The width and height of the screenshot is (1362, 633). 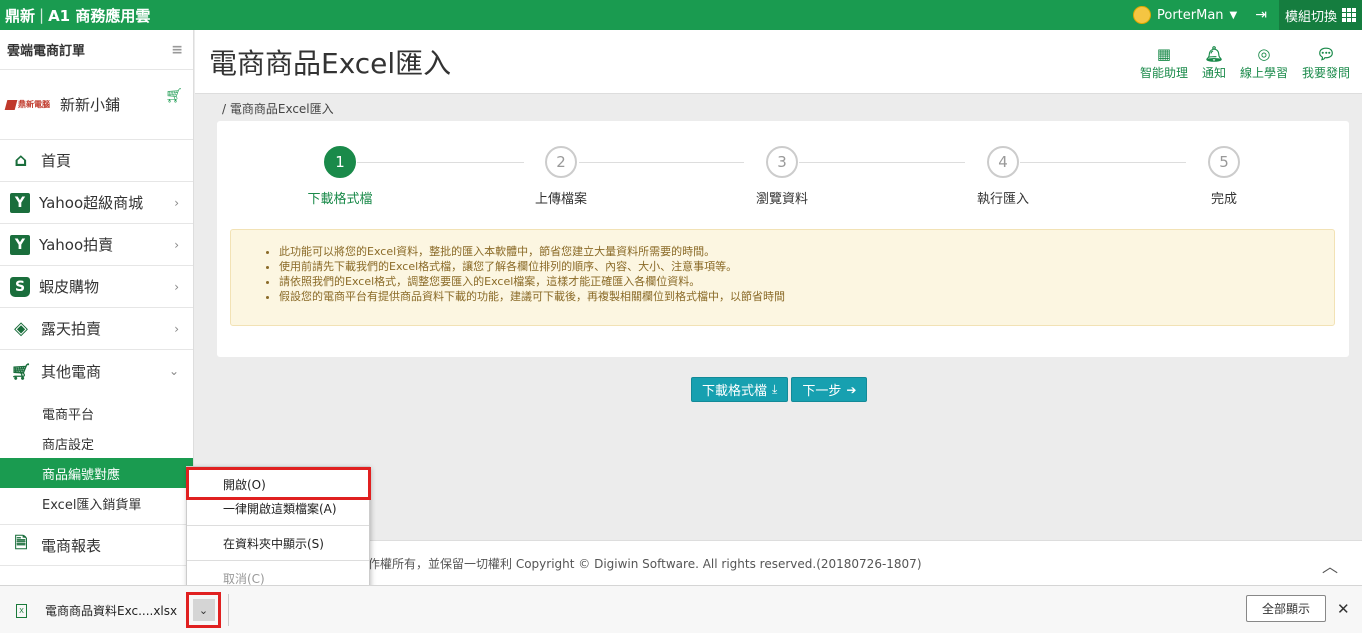 What do you see at coordinates (278, 109) in the screenshot?
I see `breadcrumb: / 電商商品Excel匯入` at bounding box center [278, 109].